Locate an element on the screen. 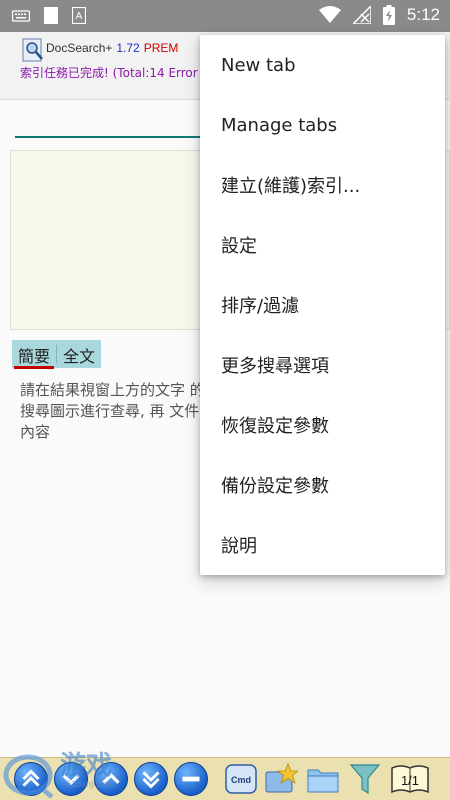 This screenshot has height=800, width=450. menu-item-settings: 設定 is located at coordinates (322, 245).